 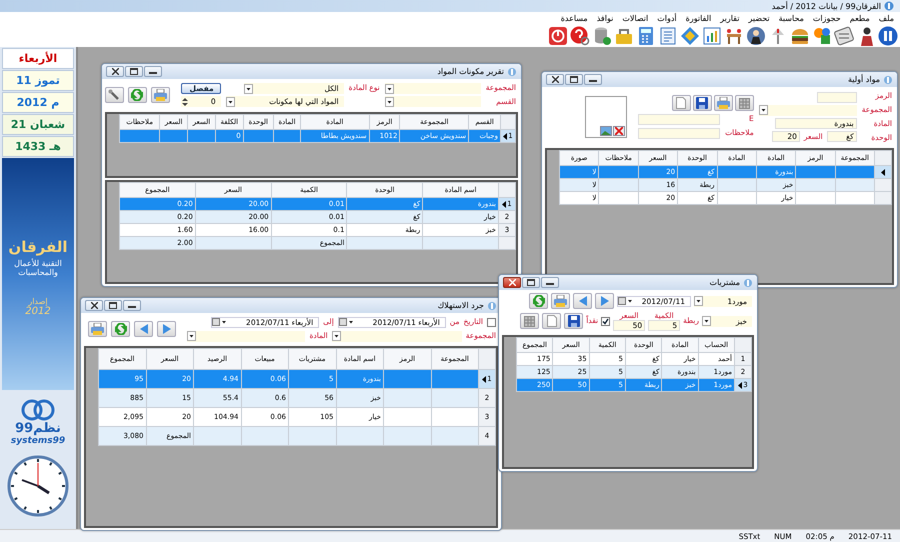 I want to click on logo-title: الفرقان, so click(x=38, y=248).